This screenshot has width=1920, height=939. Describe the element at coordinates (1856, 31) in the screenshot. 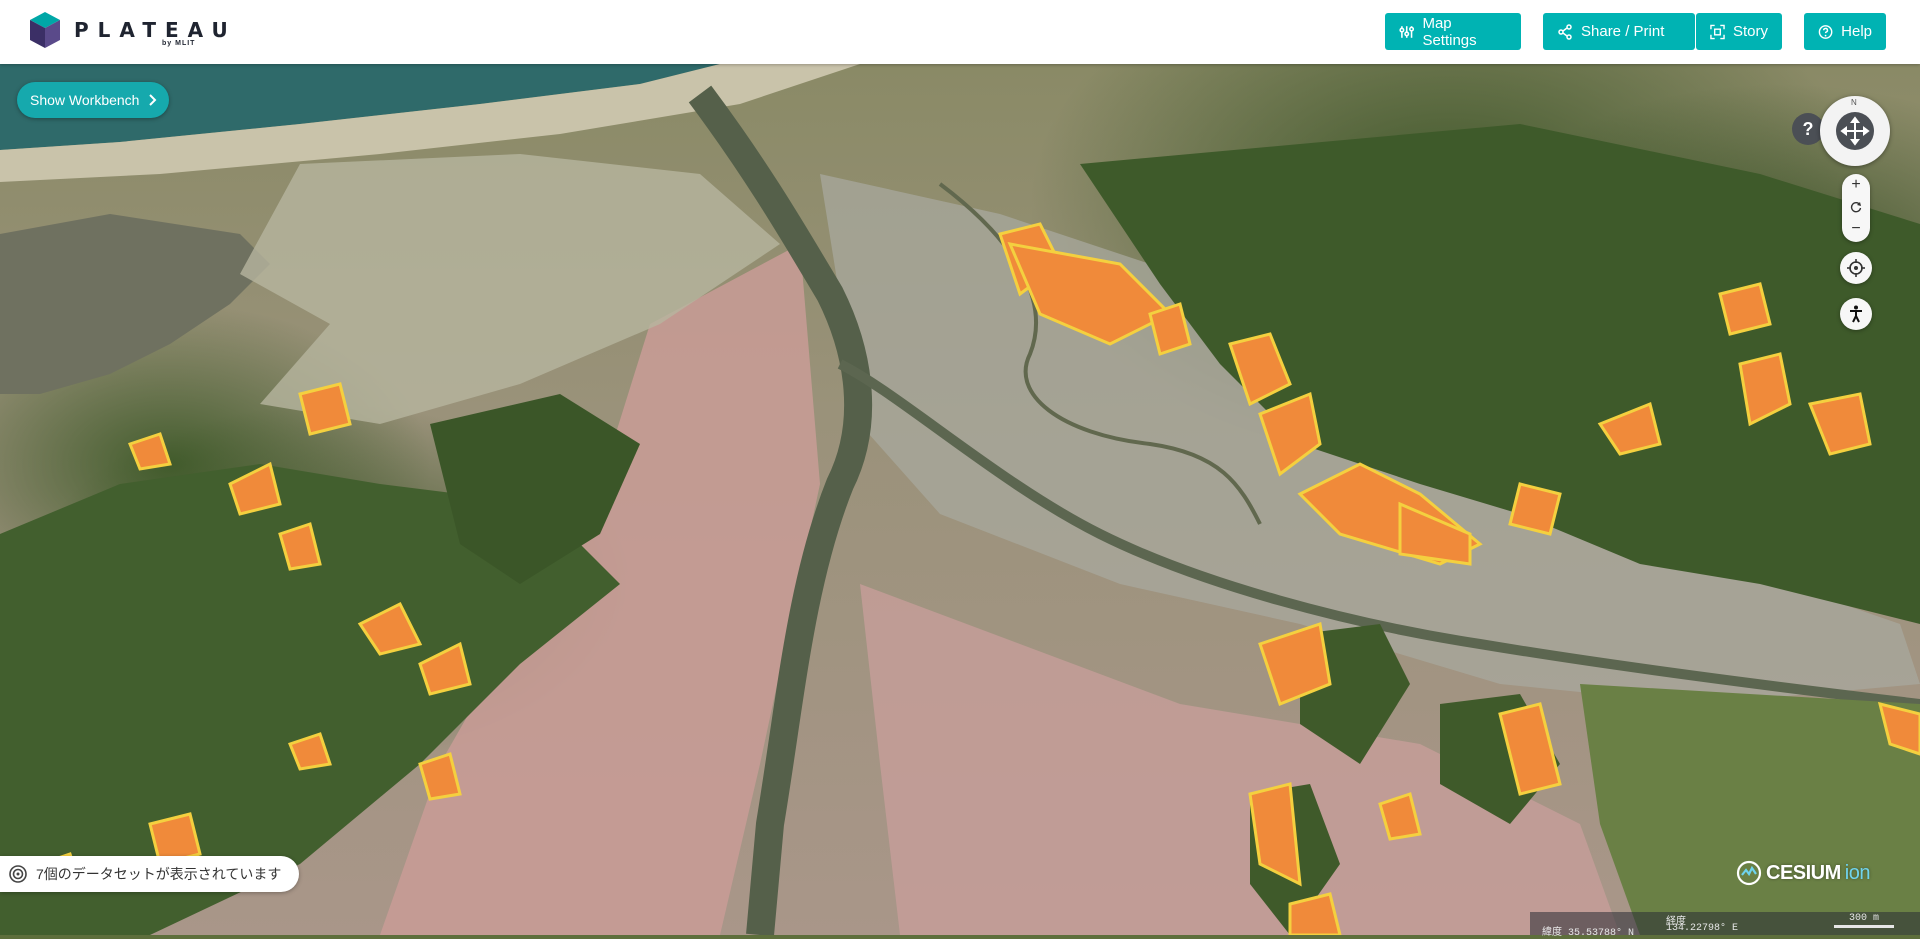

I see `help-label: Help` at that location.